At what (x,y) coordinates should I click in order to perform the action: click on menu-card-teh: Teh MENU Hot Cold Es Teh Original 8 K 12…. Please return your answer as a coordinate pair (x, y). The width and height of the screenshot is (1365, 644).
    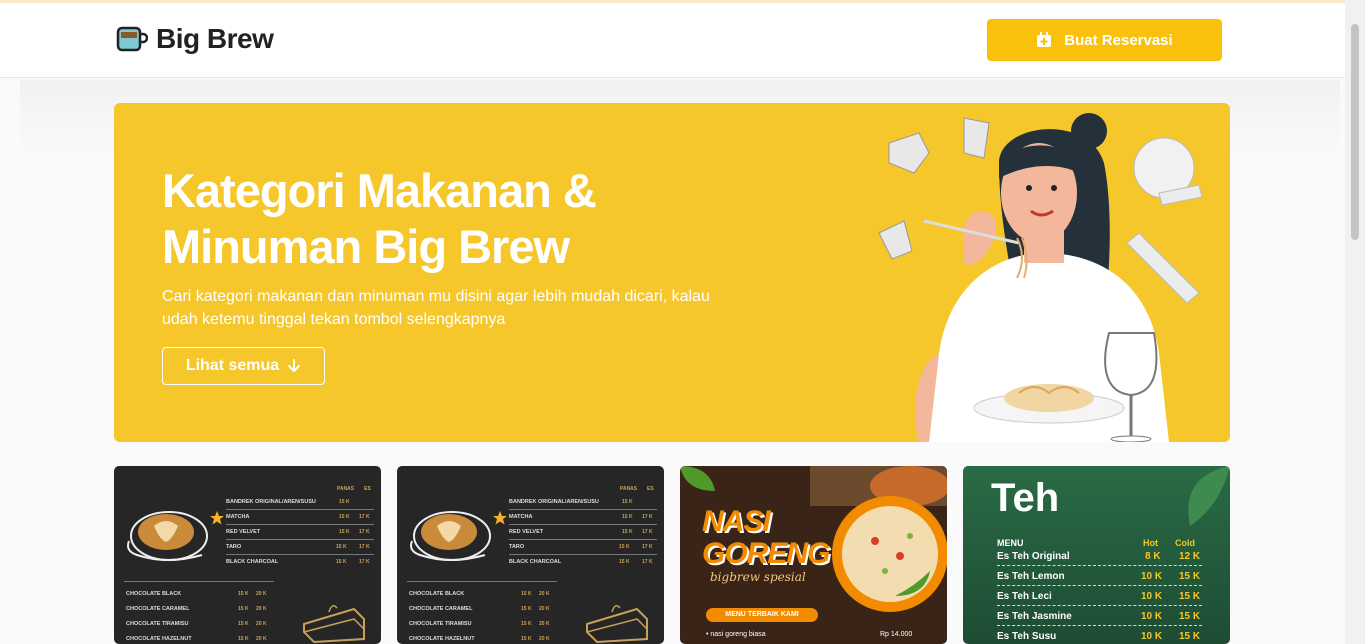
    Looking at the image, I should click on (1096, 555).